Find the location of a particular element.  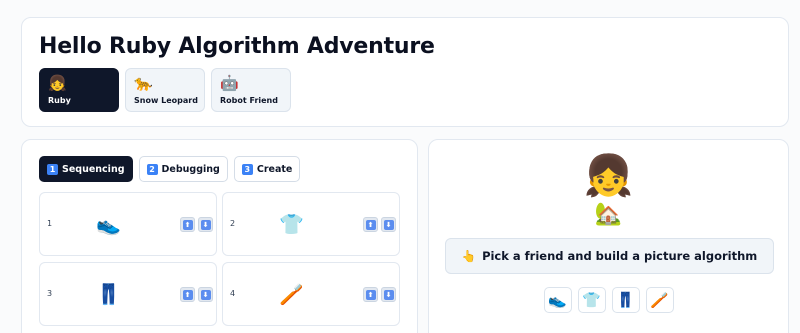

friend-label: Robot Friend is located at coordinates (249, 100).